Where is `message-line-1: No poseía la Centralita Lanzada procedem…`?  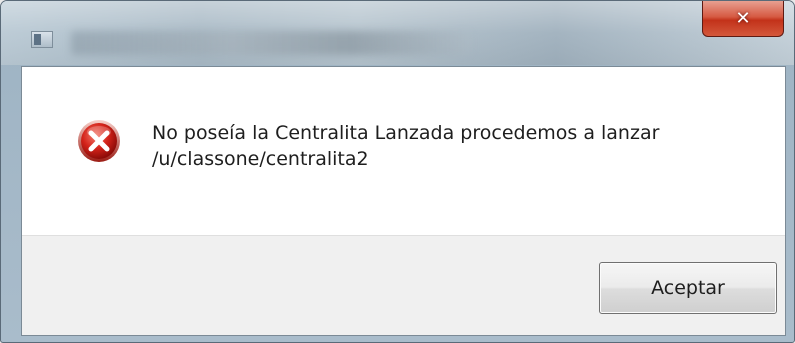
message-line-1: No poseía la Centralita Lanzada procedem… is located at coordinates (406, 133).